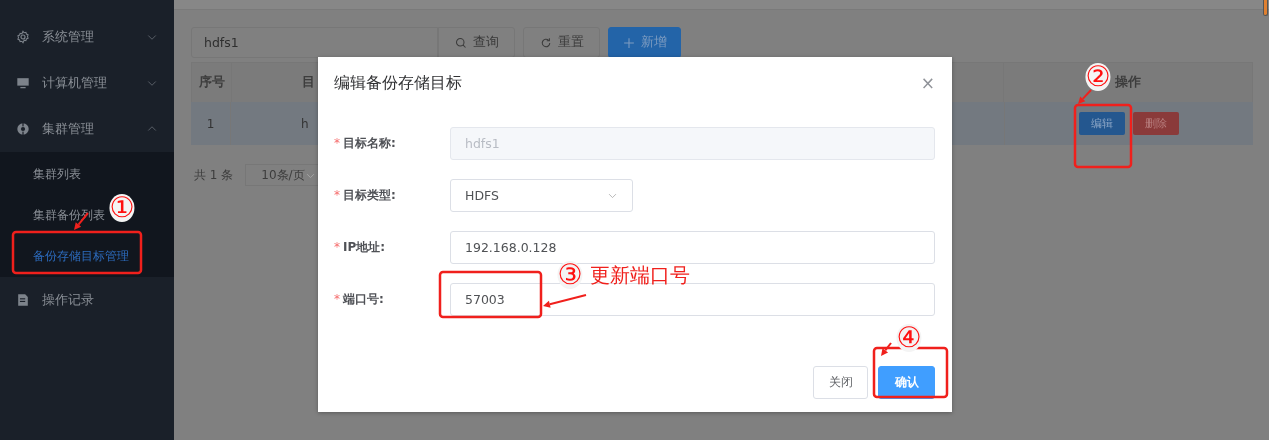 This screenshot has width=1269, height=440. Describe the element at coordinates (214, 175) in the screenshot. I see `total-count: 共 1 条` at that location.